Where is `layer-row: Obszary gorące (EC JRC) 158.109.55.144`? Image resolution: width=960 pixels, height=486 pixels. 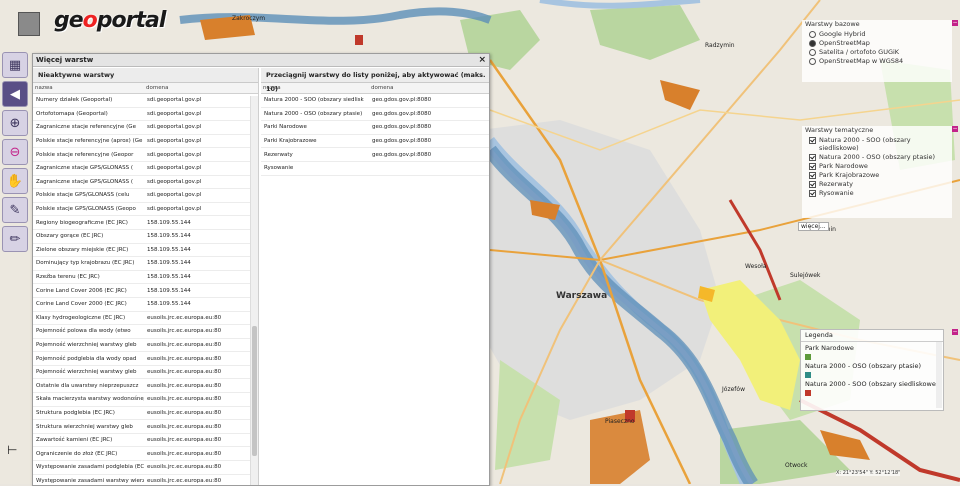
layer-row: Obszary gorące (EC JRC) 158.109.55.144 is located at coordinates (145, 236).